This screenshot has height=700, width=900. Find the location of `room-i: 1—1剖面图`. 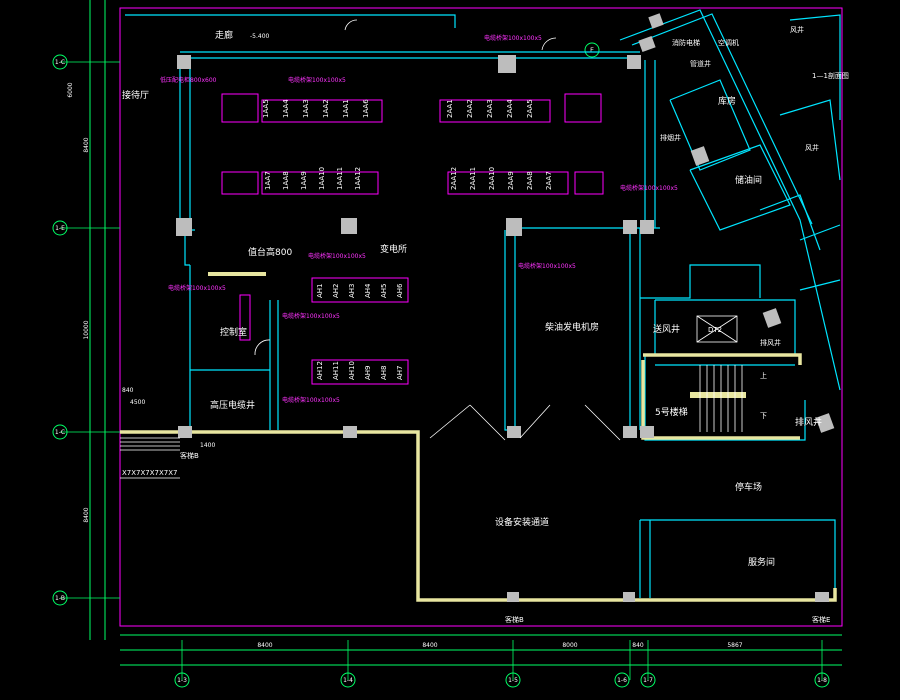

room-i: 1—1剖面图 is located at coordinates (830, 75).